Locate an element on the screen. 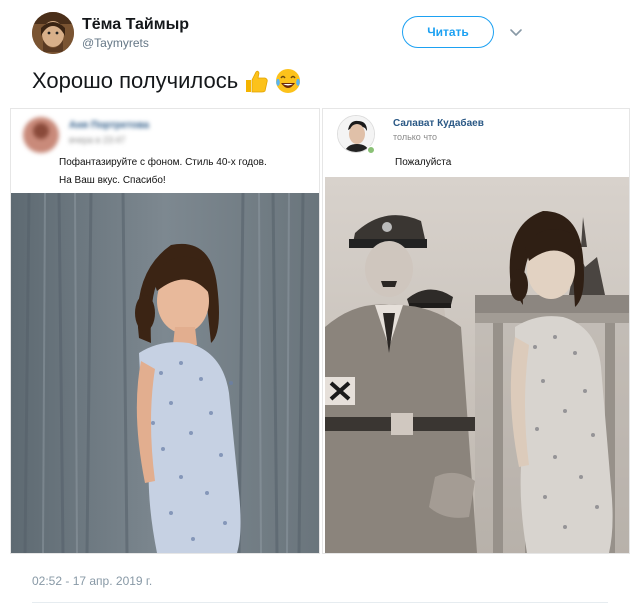 Image resolution: width=640 pixels, height=615 pixels. sender-name: Салават Кудабаев is located at coordinates (438, 123).